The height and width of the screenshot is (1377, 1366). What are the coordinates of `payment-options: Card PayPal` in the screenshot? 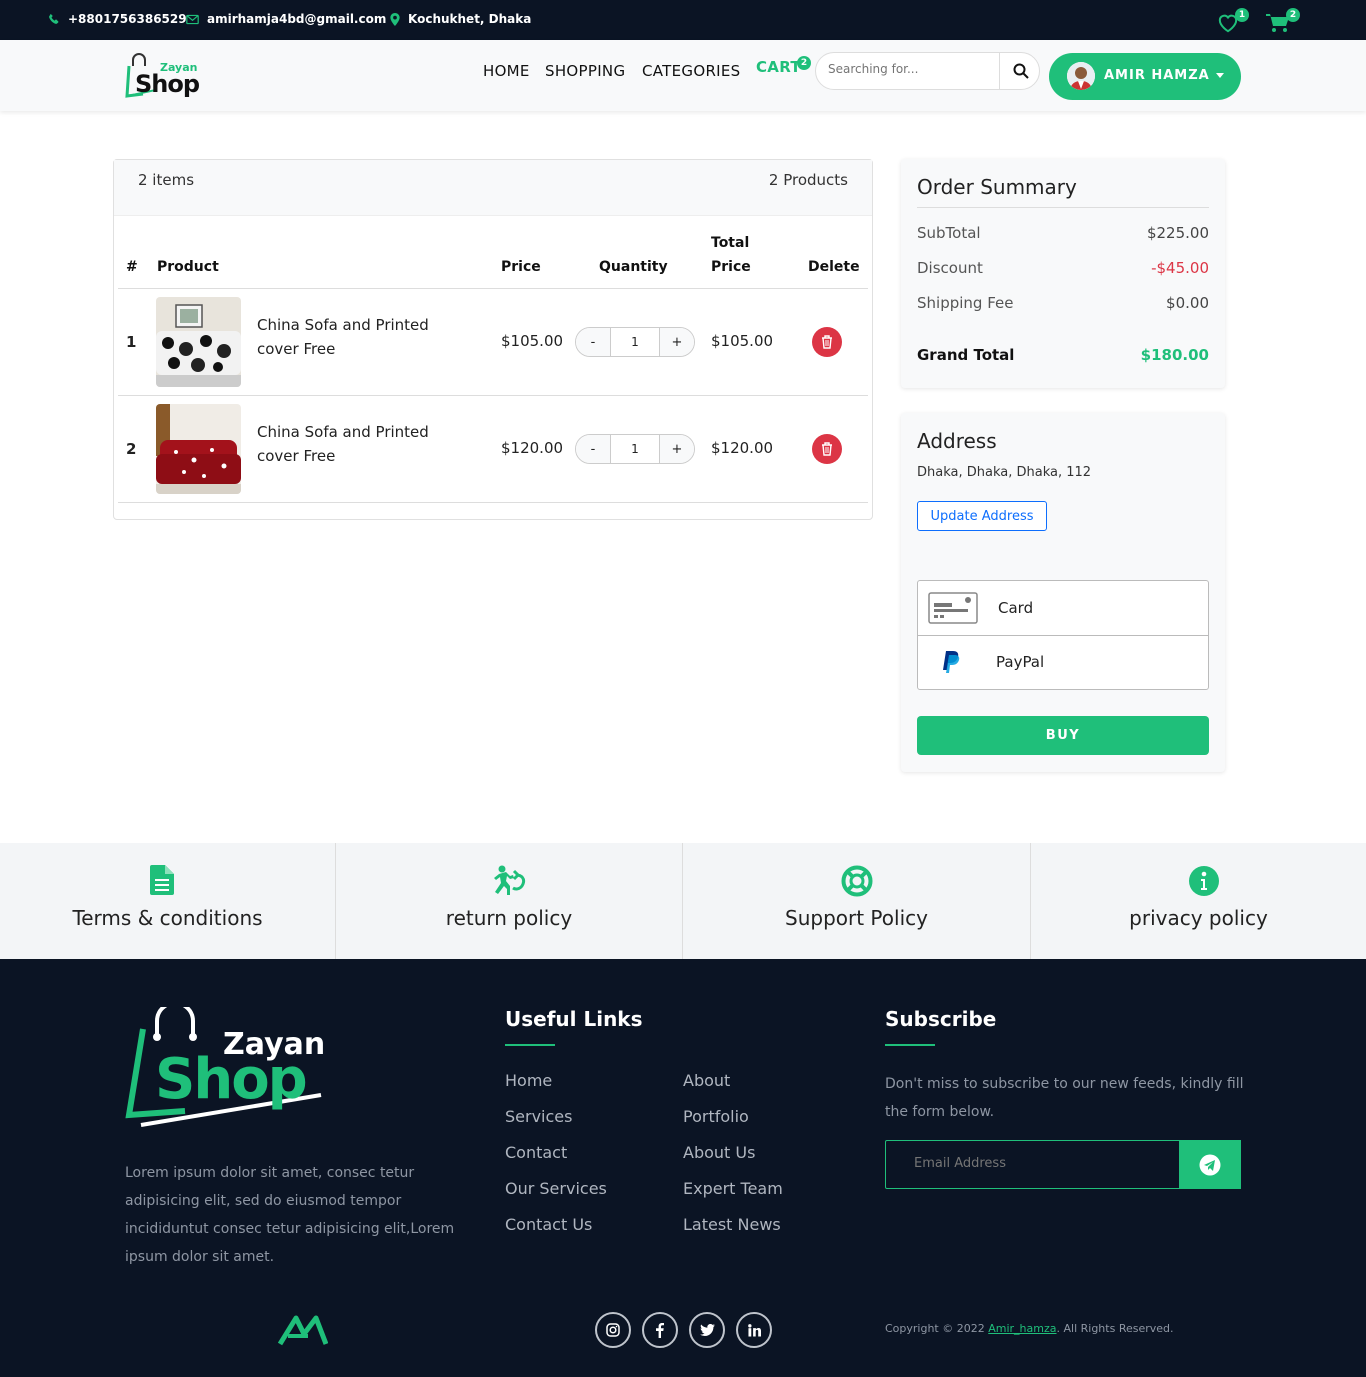 It's located at (1063, 635).